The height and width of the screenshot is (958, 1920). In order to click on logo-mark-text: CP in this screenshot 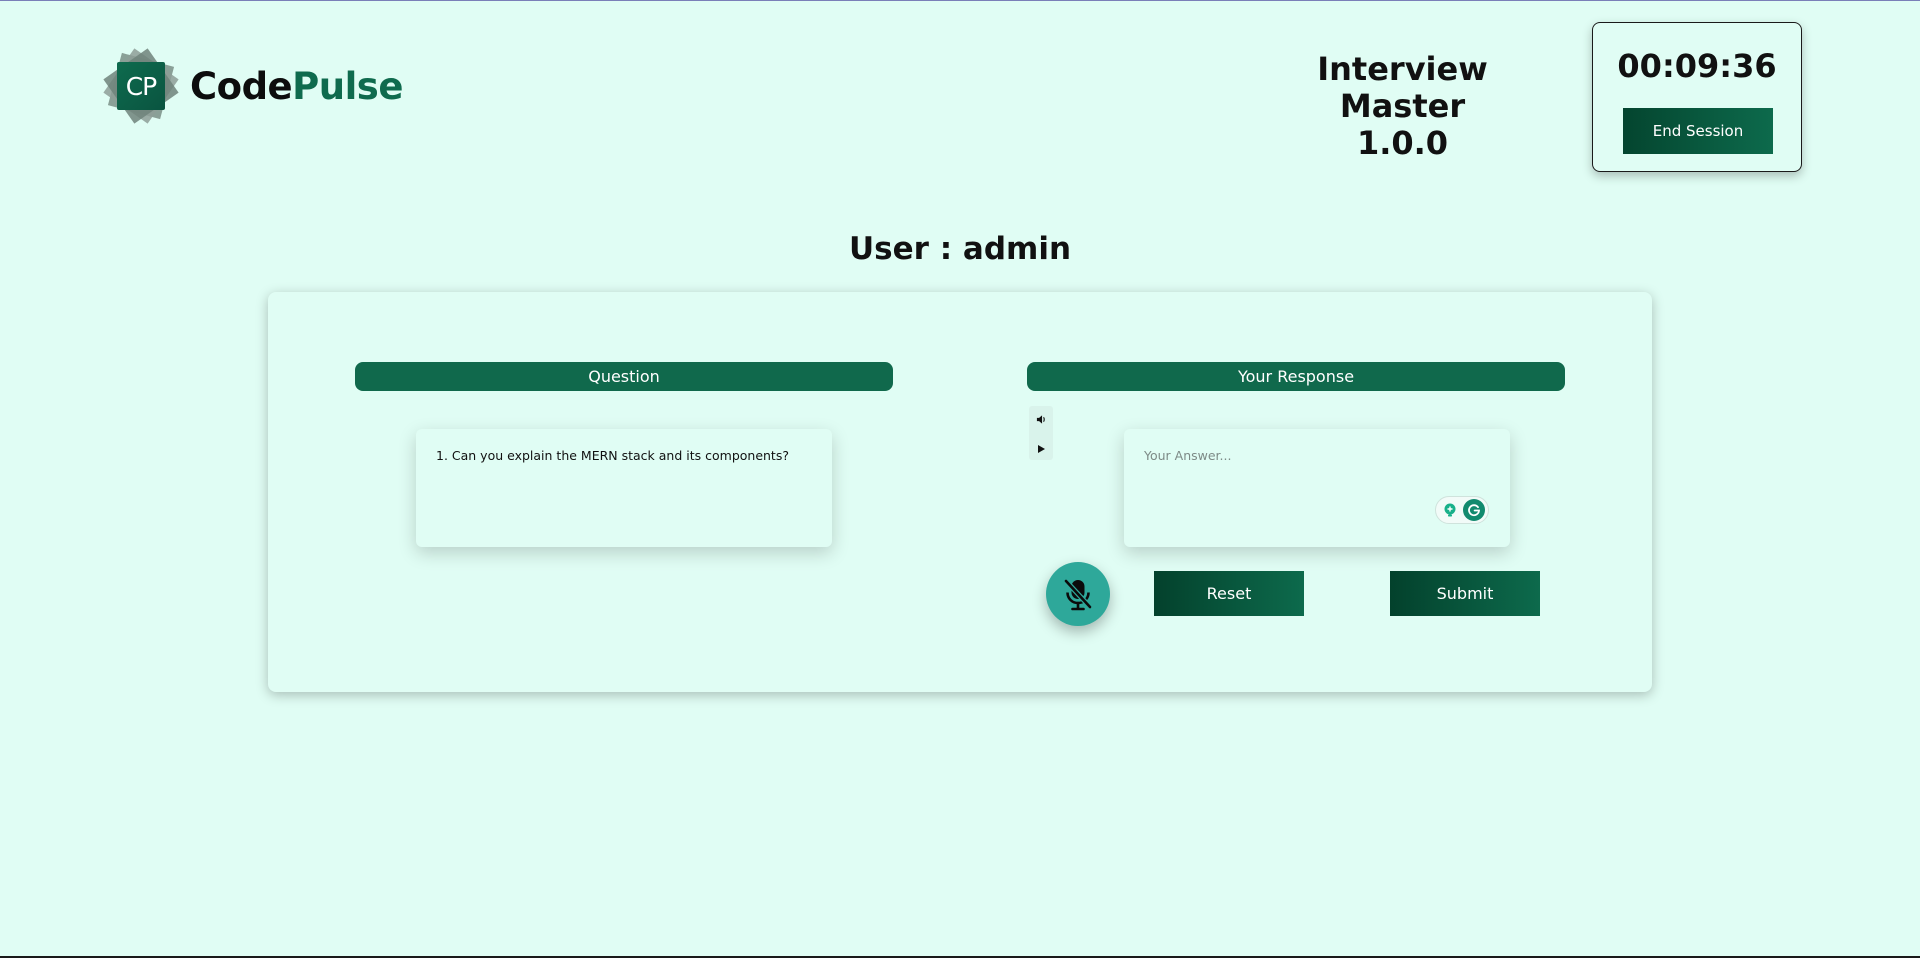, I will do `click(141, 86)`.